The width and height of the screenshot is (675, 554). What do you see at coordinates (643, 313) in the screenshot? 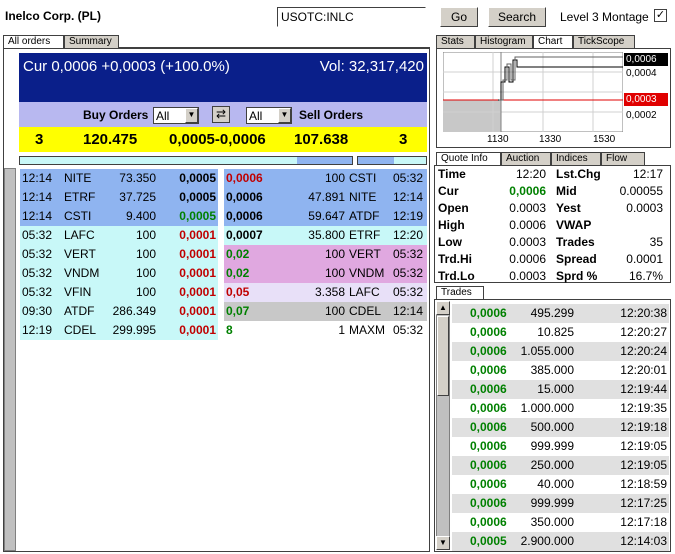
I see `trade-time: 12:20:38` at bounding box center [643, 313].